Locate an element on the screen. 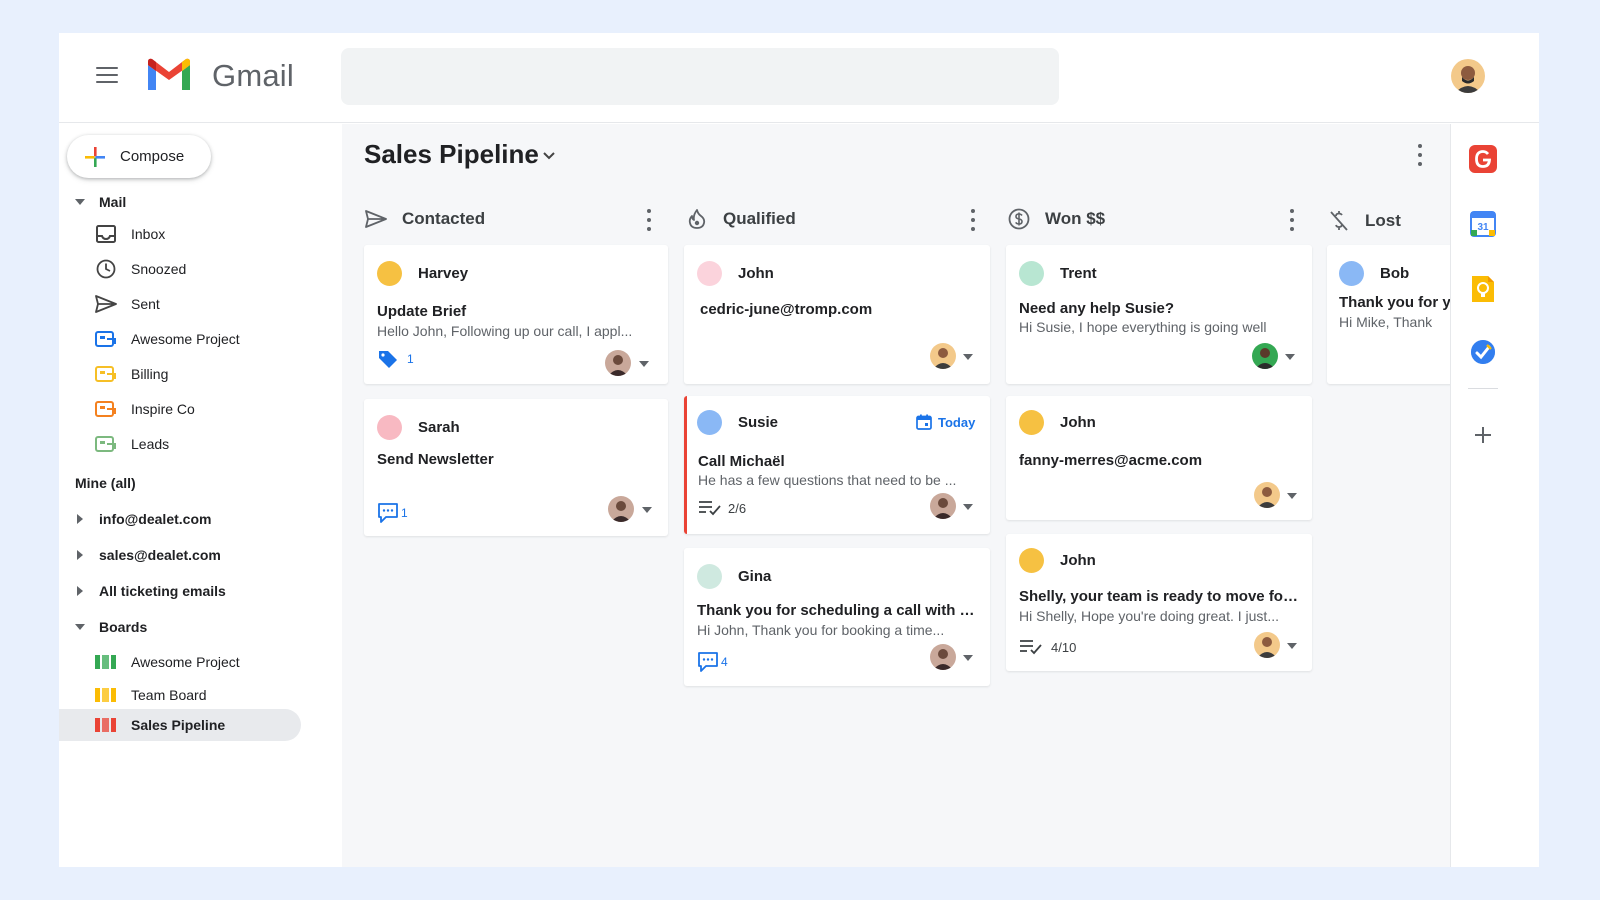 This screenshot has width=1600, height=900. mail-section-label: Mail is located at coordinates (113, 202).